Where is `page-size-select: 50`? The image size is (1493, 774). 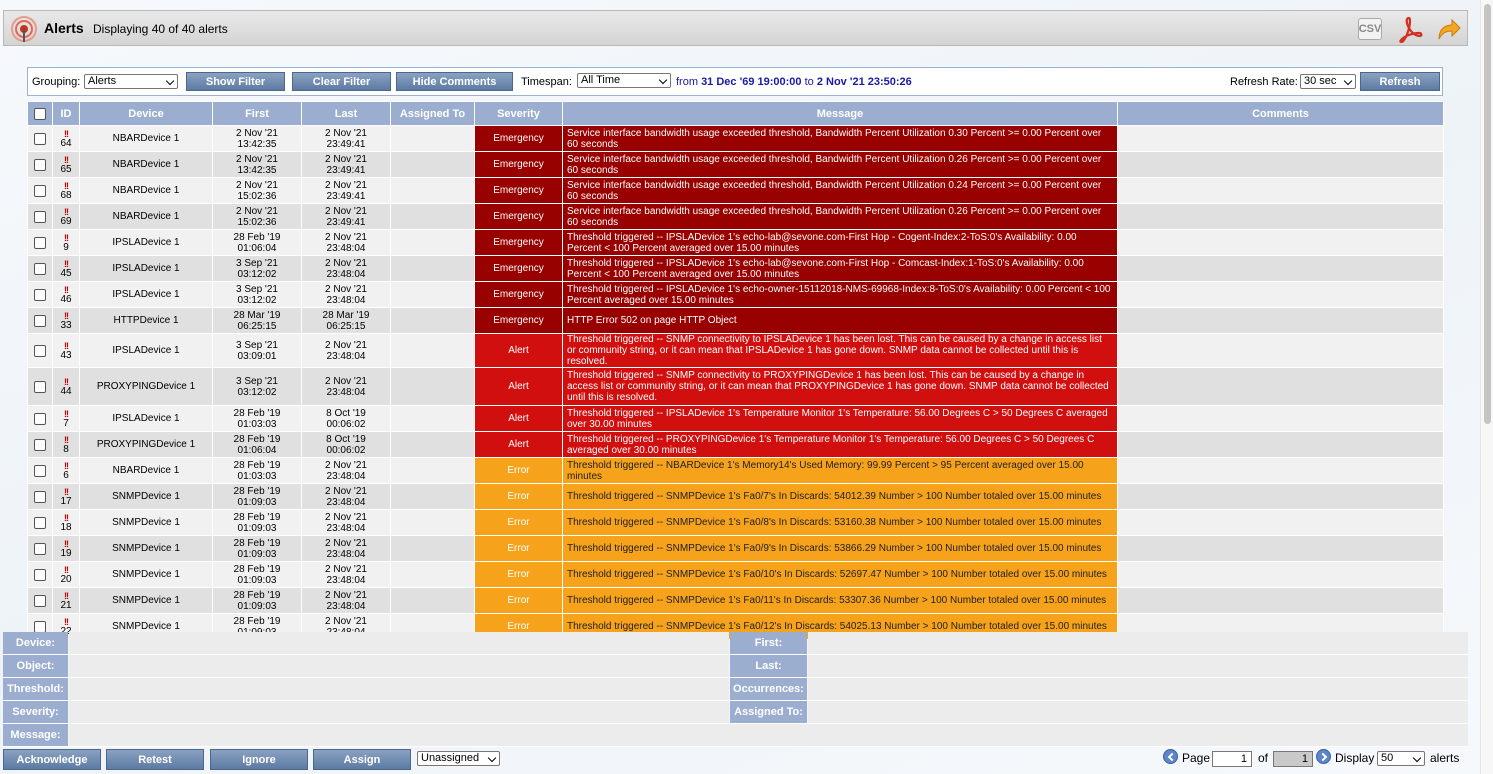 page-size-select: 50 is located at coordinates (1401, 758).